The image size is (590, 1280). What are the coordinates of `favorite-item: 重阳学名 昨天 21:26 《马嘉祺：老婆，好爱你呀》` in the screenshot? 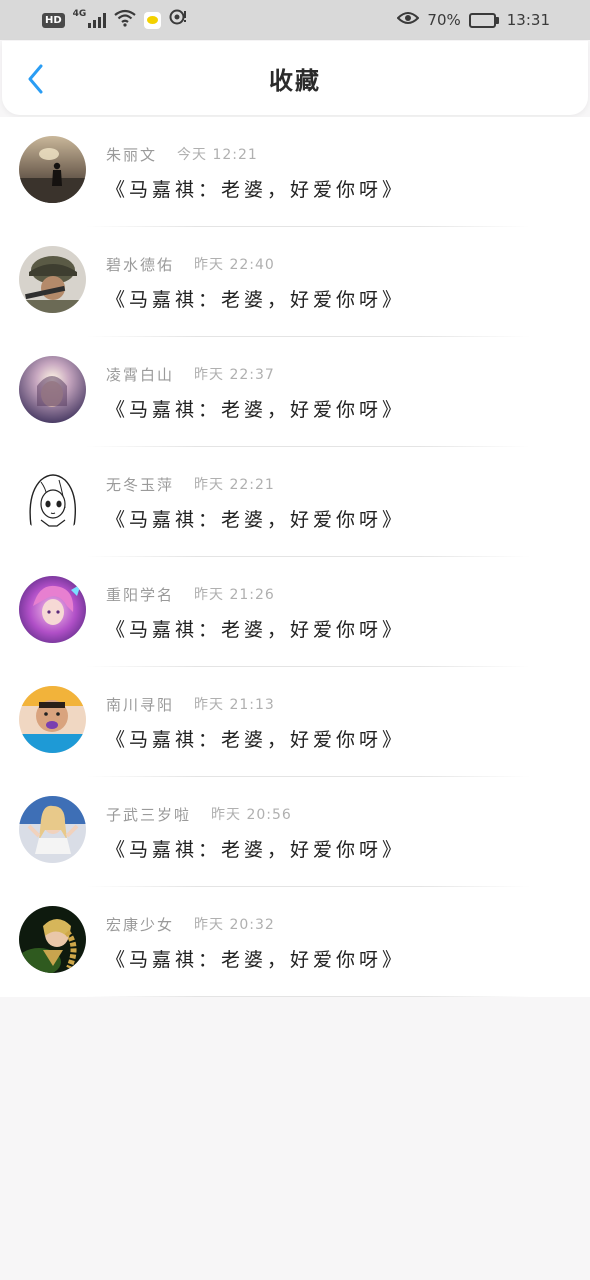 It's located at (295, 612).